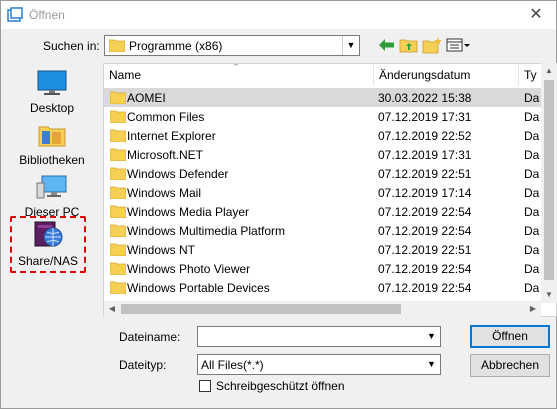  I want to click on file-name: Windows Portable Devices, so click(198, 288).